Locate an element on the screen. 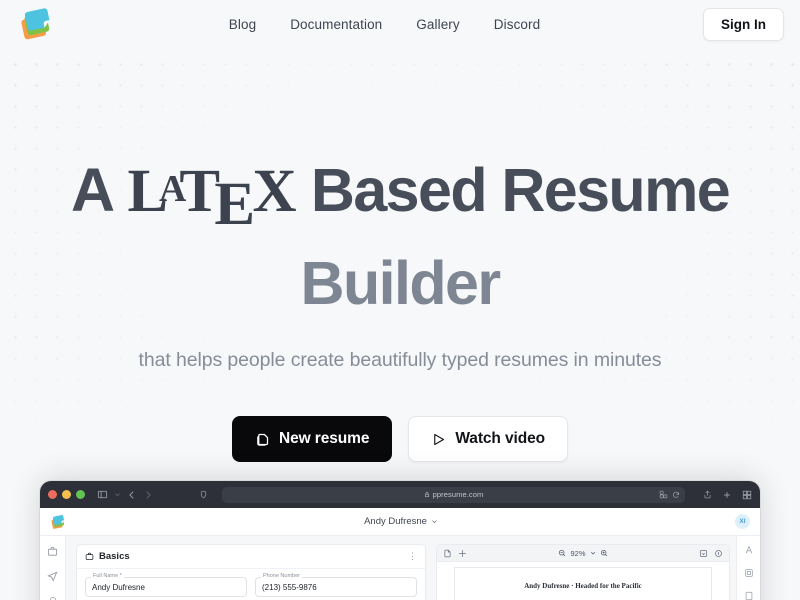  nav-link-blog: Blog is located at coordinates (242, 24).